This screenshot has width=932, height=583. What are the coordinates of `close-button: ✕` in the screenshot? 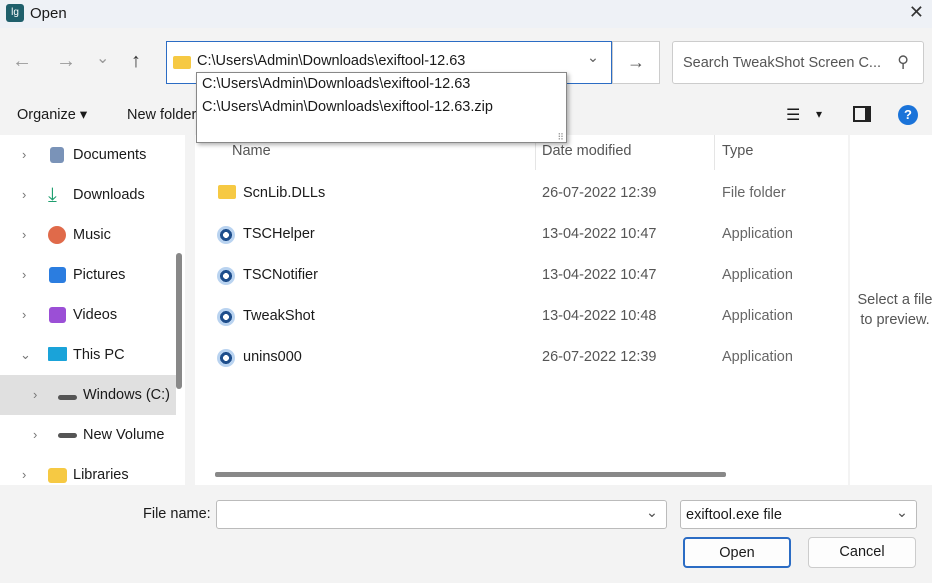 It's located at (916, 12).